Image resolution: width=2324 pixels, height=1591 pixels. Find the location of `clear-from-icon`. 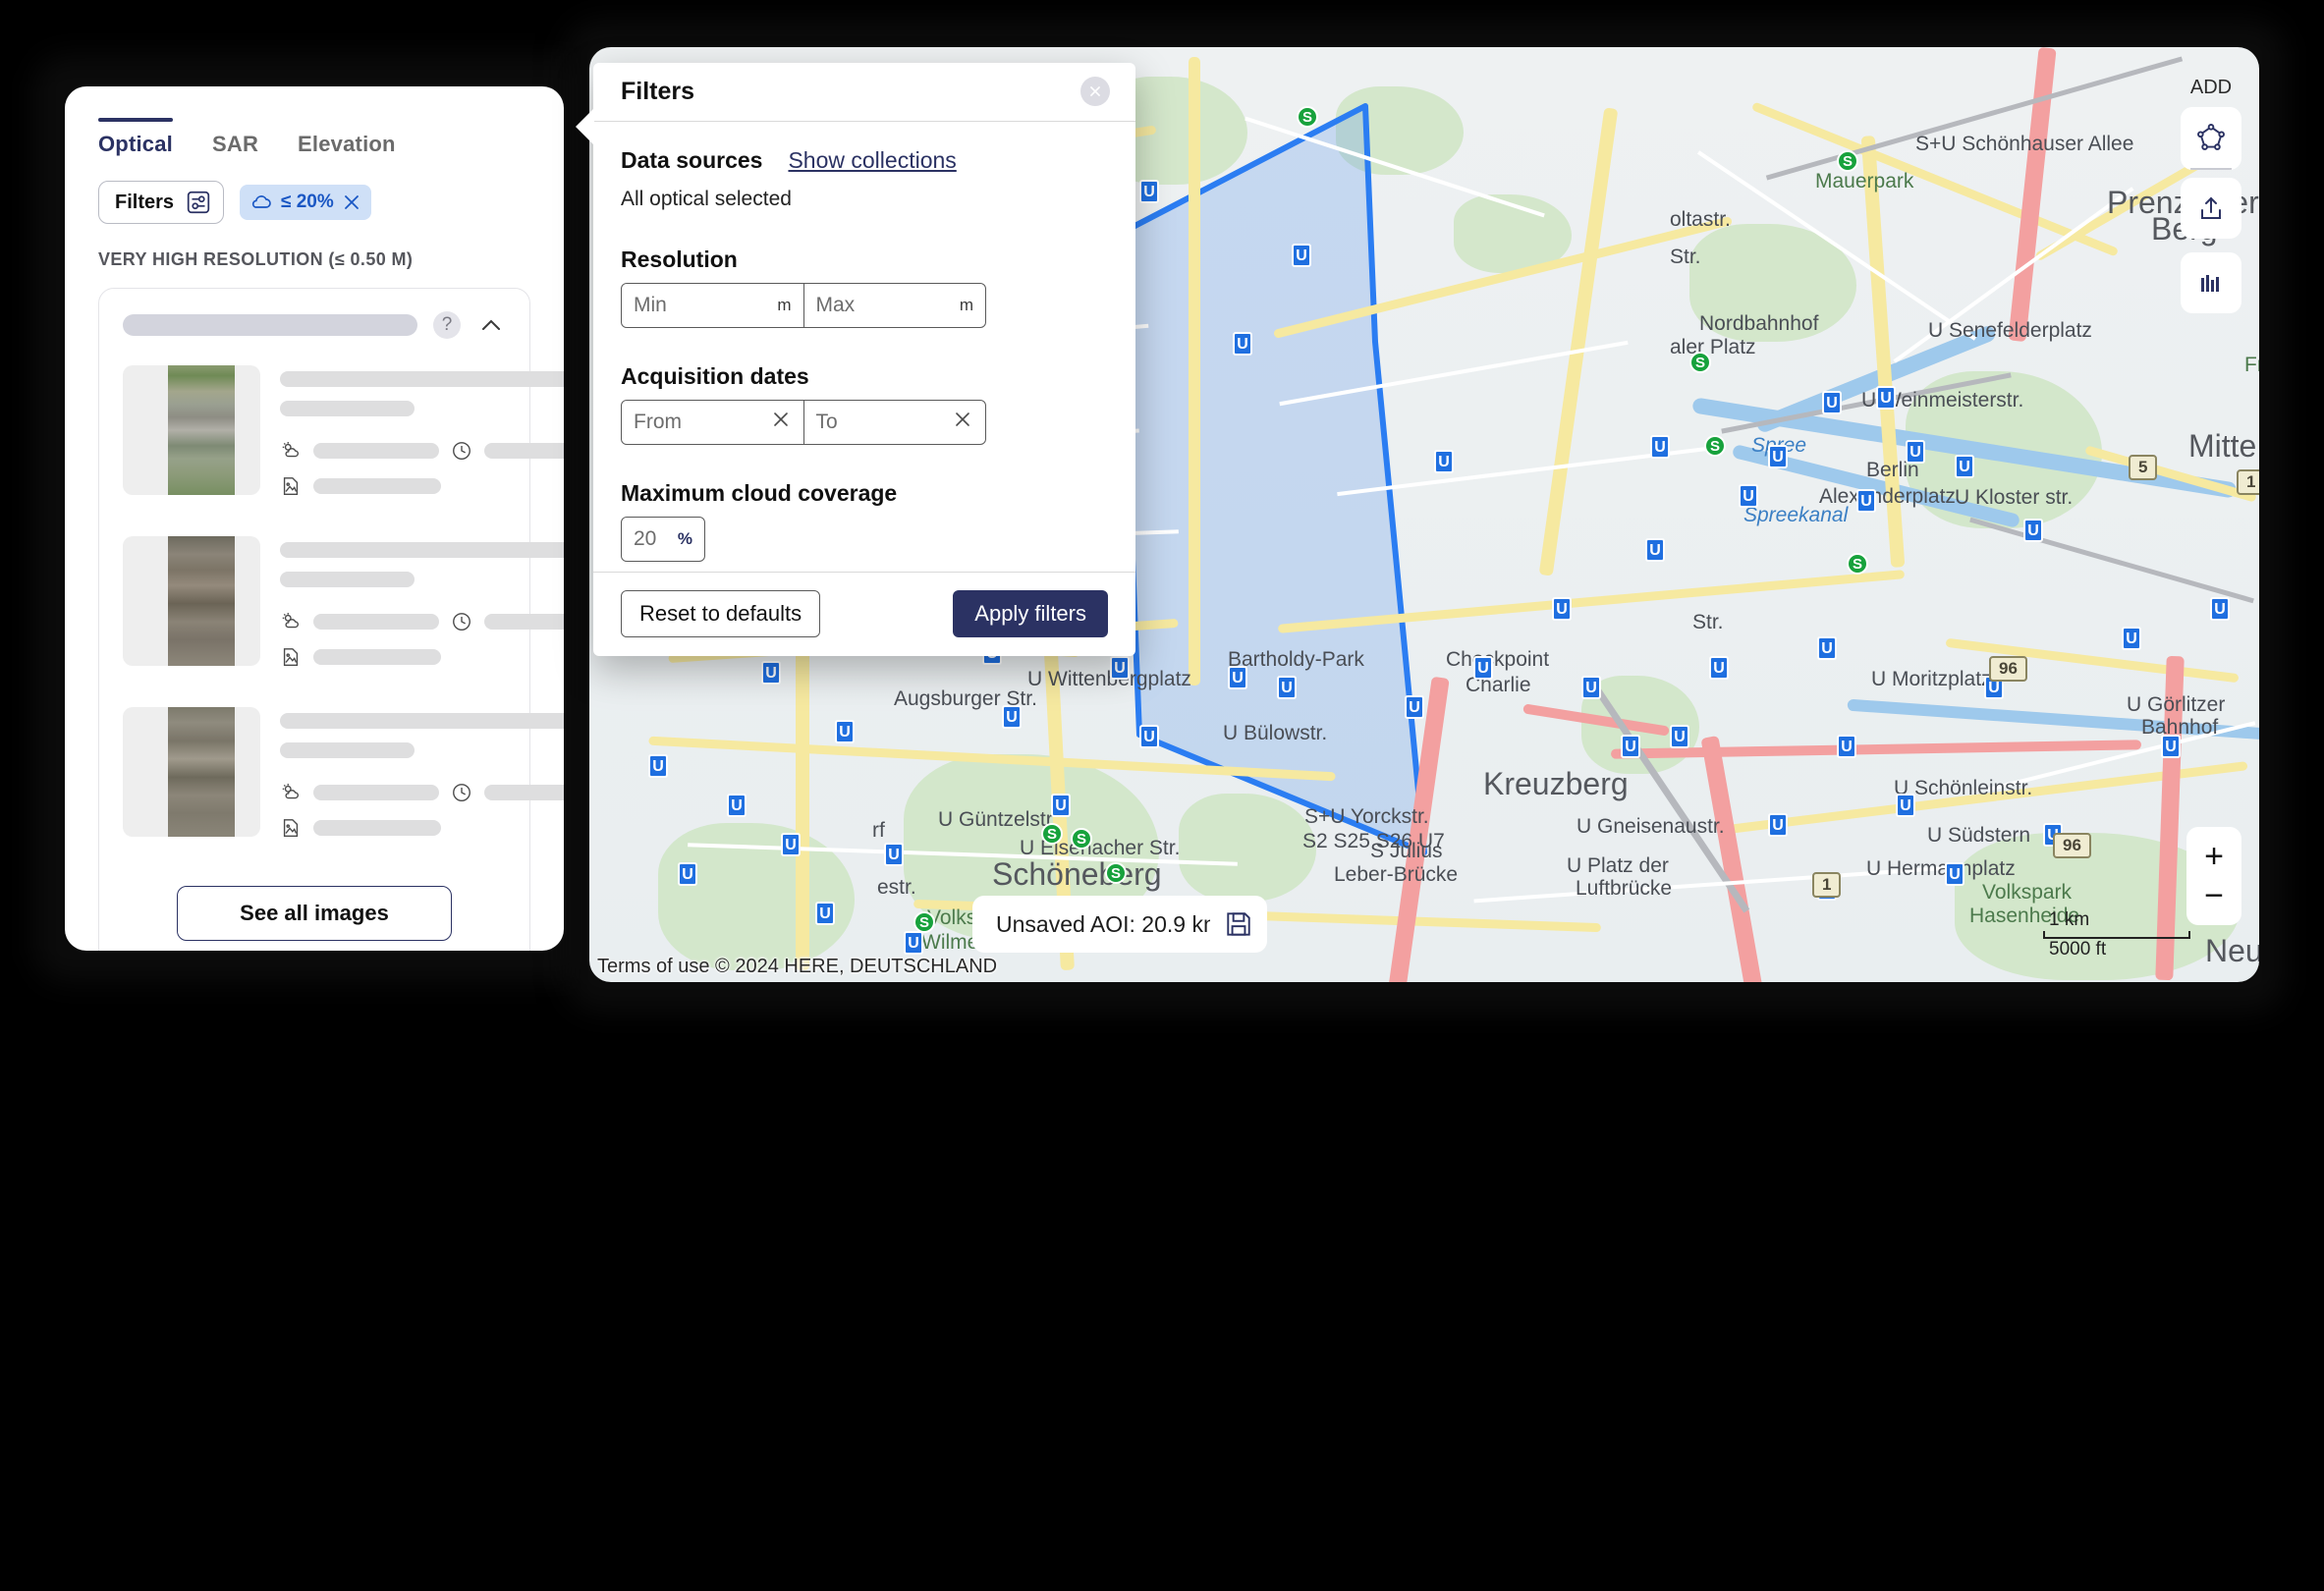

clear-from-icon is located at coordinates (781, 422).